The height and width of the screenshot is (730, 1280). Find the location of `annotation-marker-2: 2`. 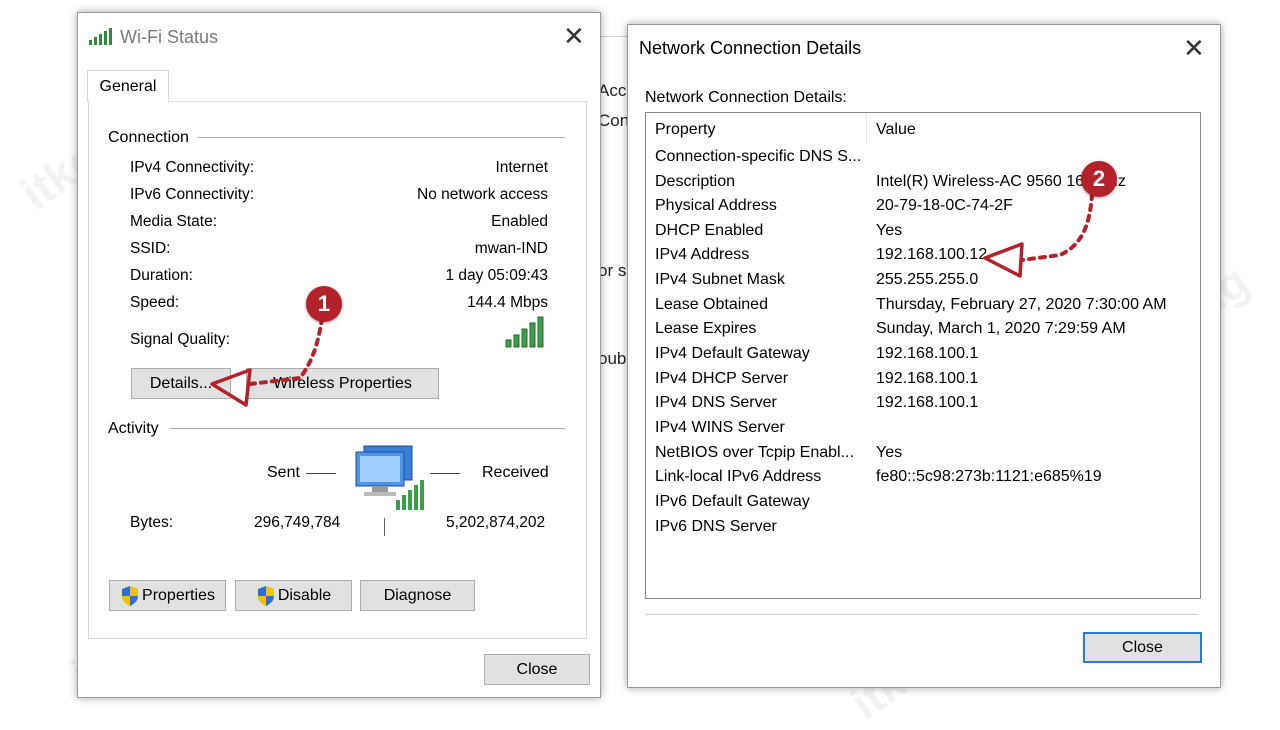

annotation-marker-2: 2 is located at coordinates (1099, 179).